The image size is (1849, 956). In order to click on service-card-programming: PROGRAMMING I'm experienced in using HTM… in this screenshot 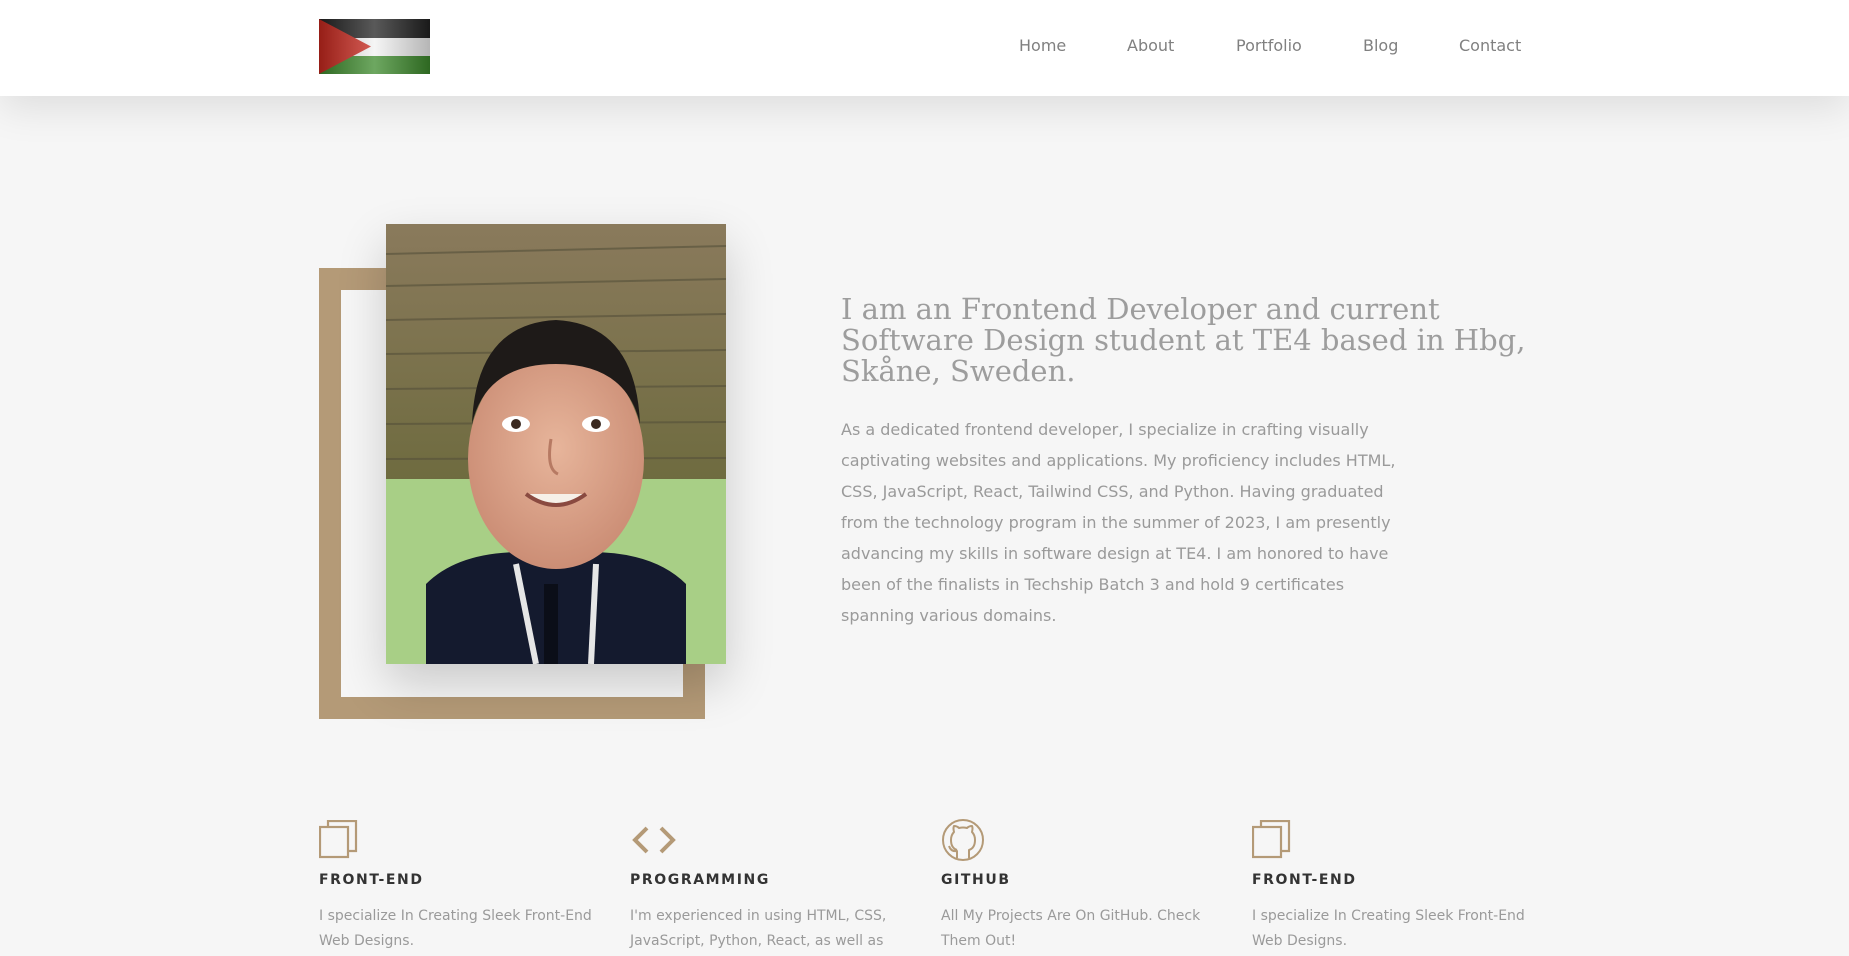, I will do `click(780, 887)`.